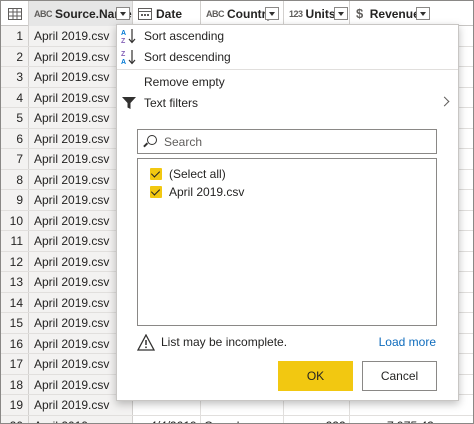 This screenshot has width=474, height=424. What do you see at coordinates (15, 343) in the screenshot?
I see `row-number: 16` at bounding box center [15, 343].